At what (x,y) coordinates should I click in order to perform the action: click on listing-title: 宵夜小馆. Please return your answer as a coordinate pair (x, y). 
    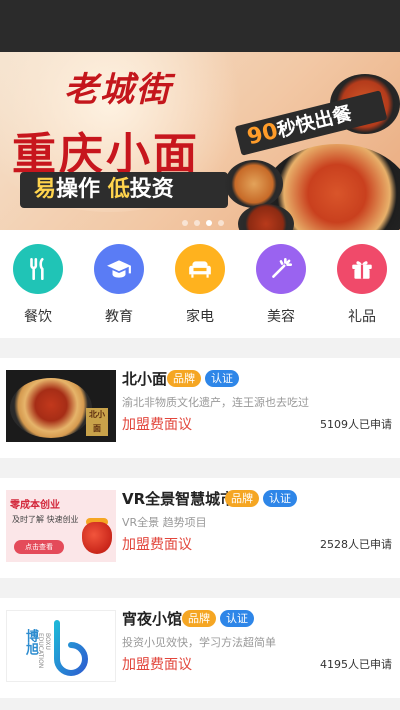
    Looking at the image, I should click on (152, 619).